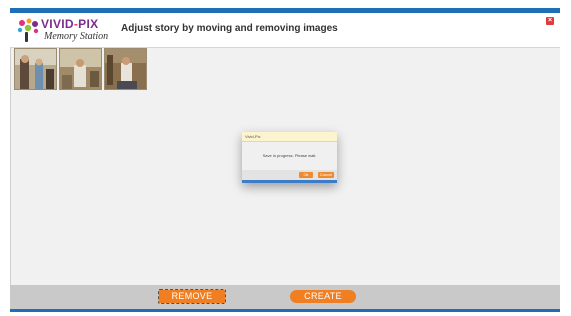 This screenshot has width=571, height=316. I want to click on dialog-cancel-button: Cancel, so click(326, 175).